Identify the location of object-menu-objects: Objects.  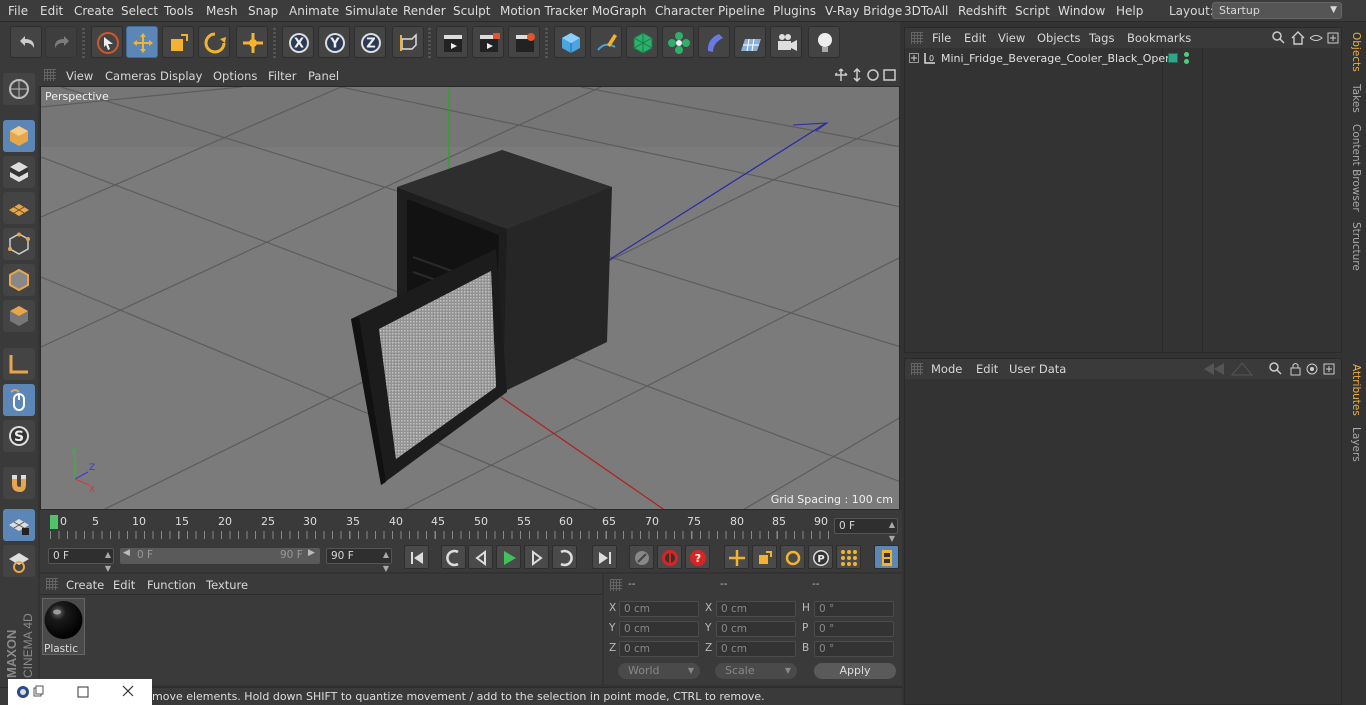
(1058, 38).